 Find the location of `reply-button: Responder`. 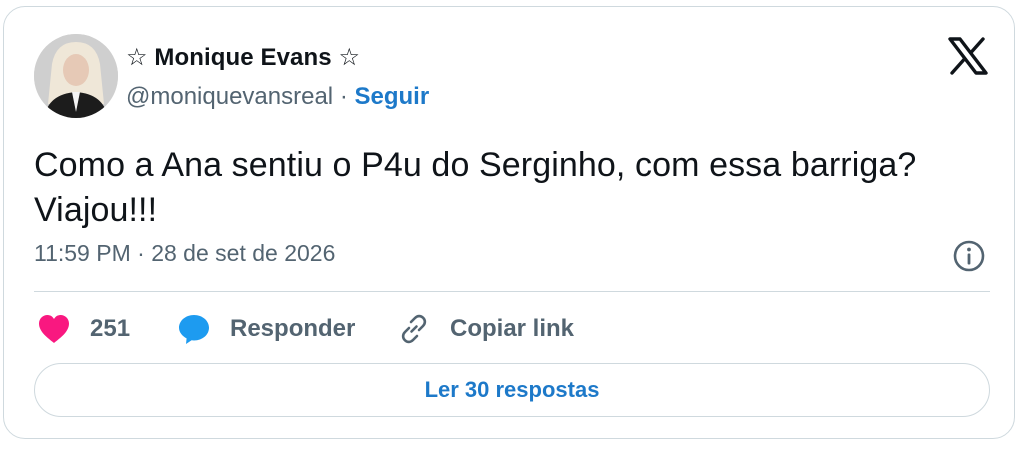

reply-button: Responder is located at coordinates (266, 329).